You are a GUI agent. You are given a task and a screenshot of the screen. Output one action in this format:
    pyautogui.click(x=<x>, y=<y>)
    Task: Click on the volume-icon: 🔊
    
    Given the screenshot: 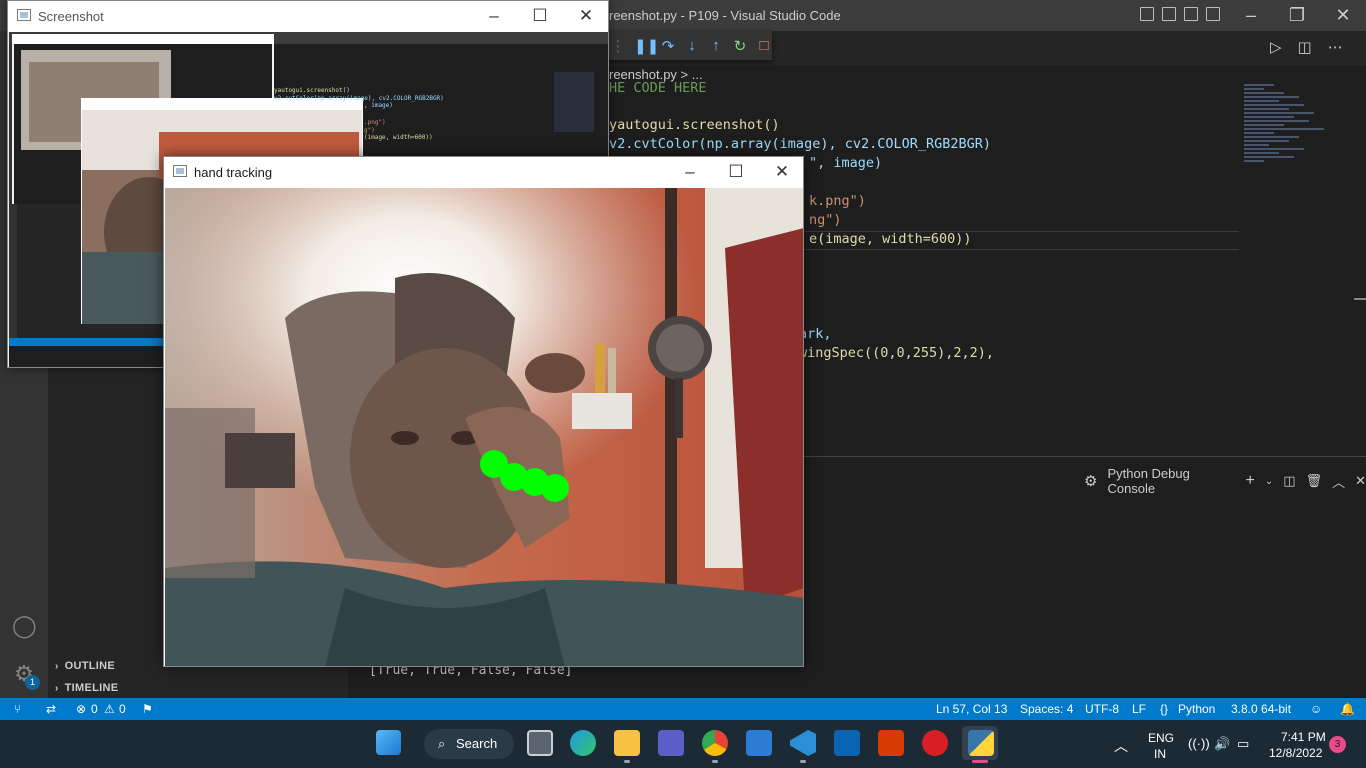 What is the action you would take?
    pyautogui.click(x=1222, y=744)
    